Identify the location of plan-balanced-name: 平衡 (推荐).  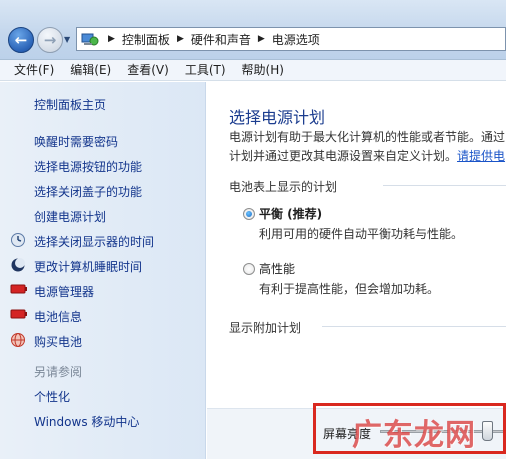
(290, 213).